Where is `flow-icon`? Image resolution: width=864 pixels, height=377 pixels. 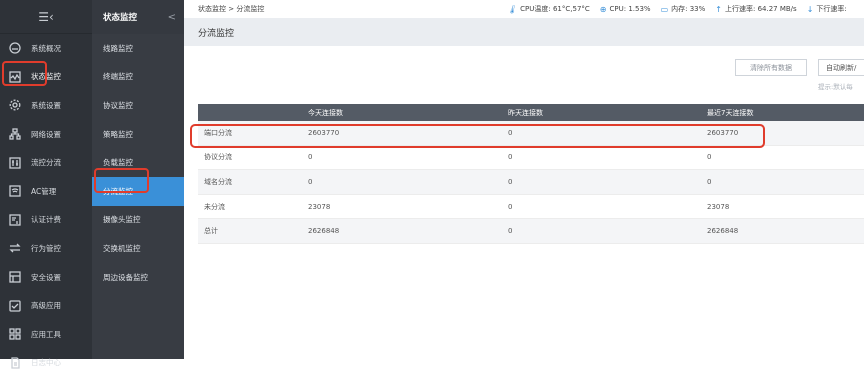
flow-icon is located at coordinates (15, 163).